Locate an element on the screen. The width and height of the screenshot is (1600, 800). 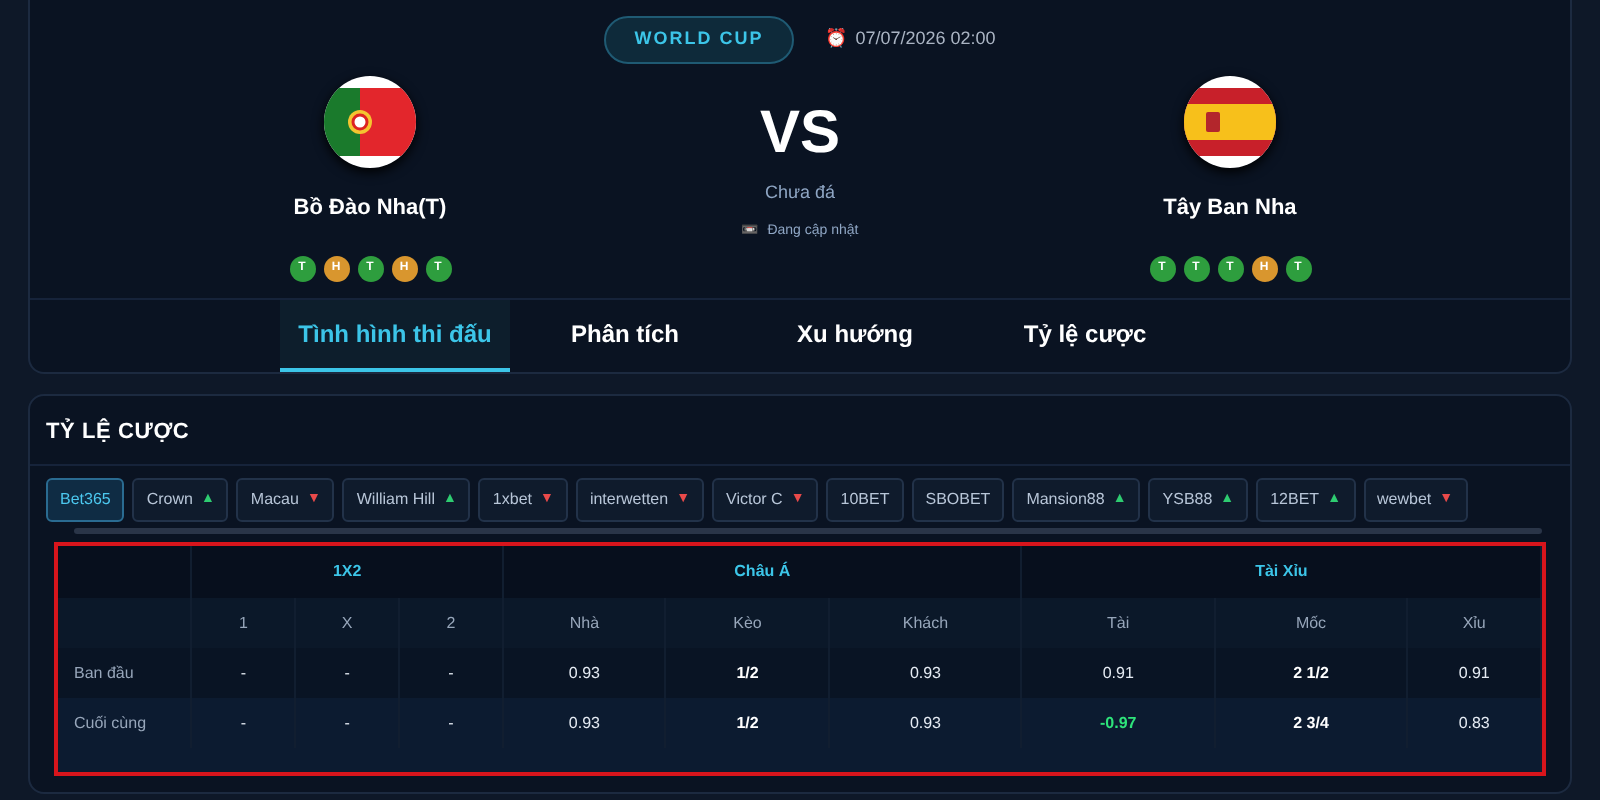
column-header: Mốc is located at coordinates (1311, 622).